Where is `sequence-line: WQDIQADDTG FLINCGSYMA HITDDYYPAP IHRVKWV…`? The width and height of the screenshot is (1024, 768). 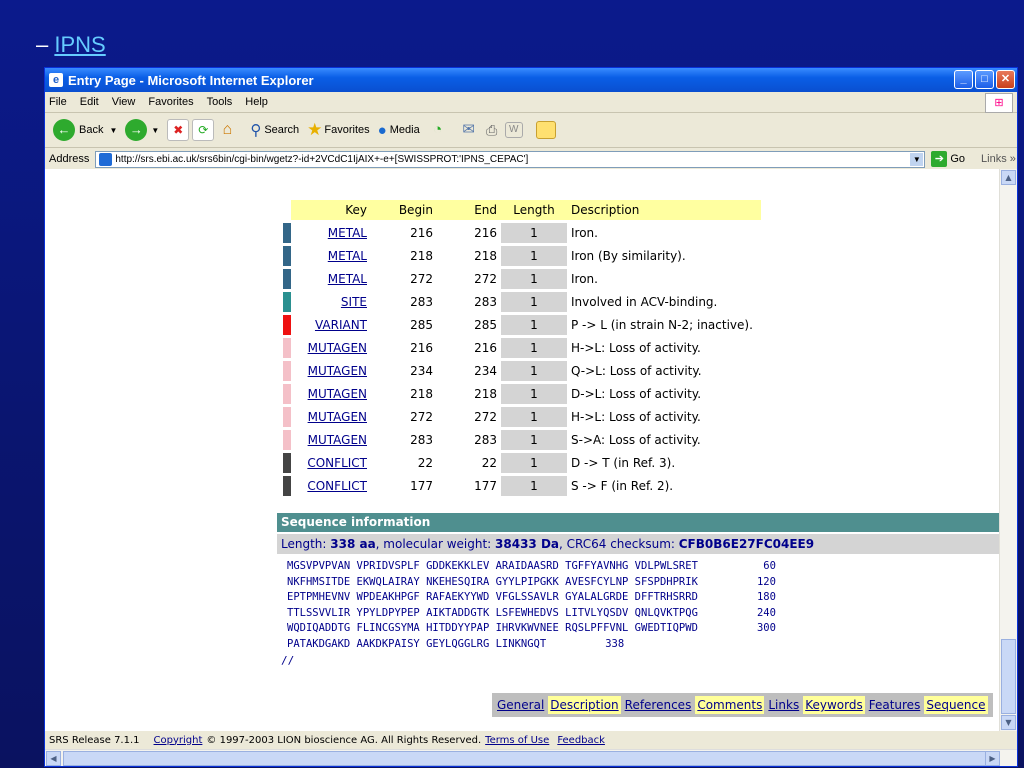
sequence-line: WQDIQADDTG FLINCGSYMA HITDDYYPAP IHRVKWV… is located at coordinates (531, 629).